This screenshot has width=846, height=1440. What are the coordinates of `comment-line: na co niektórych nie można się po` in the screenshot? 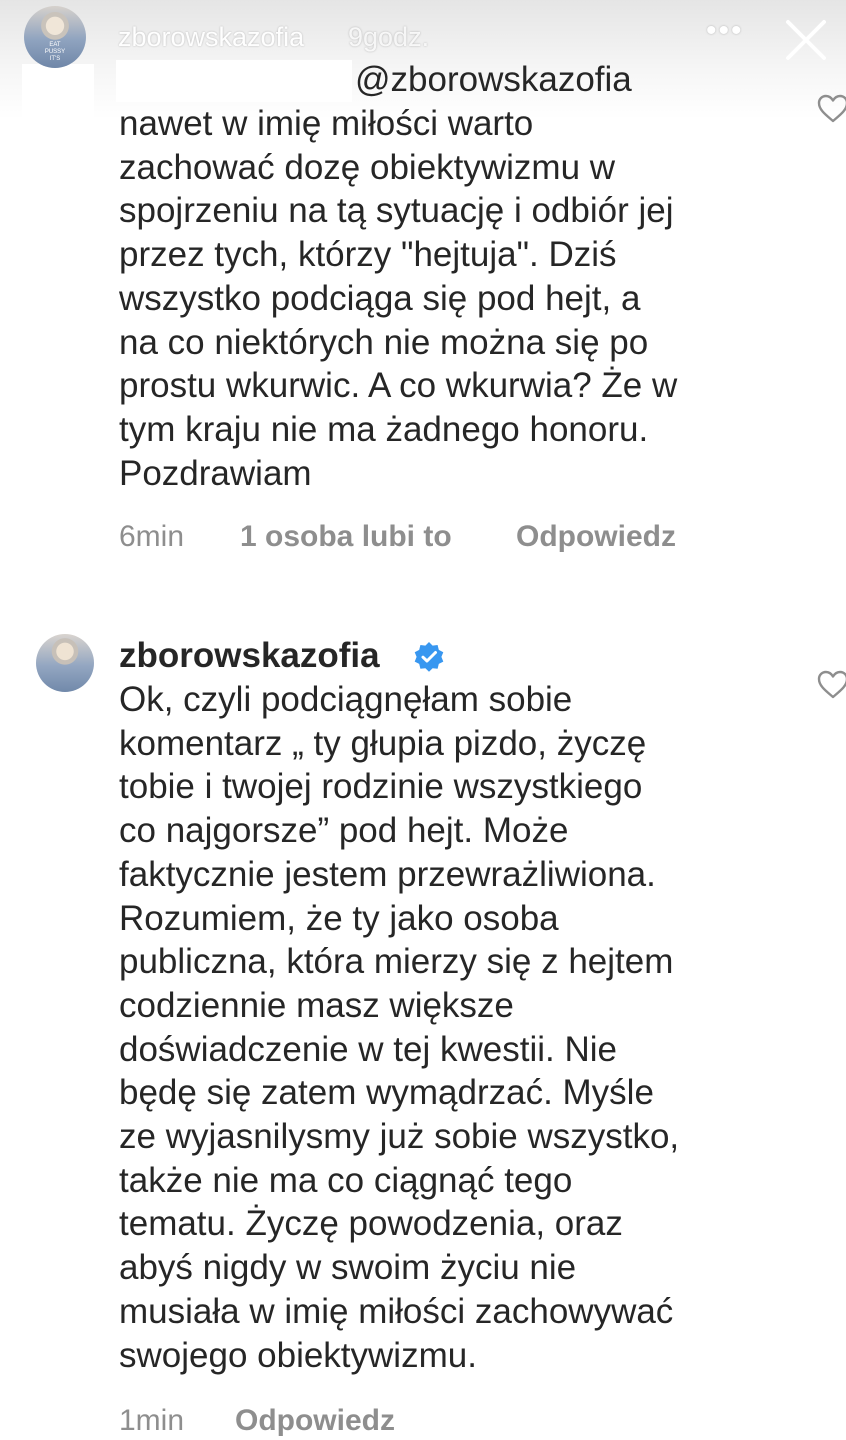 It's located at (384, 342).